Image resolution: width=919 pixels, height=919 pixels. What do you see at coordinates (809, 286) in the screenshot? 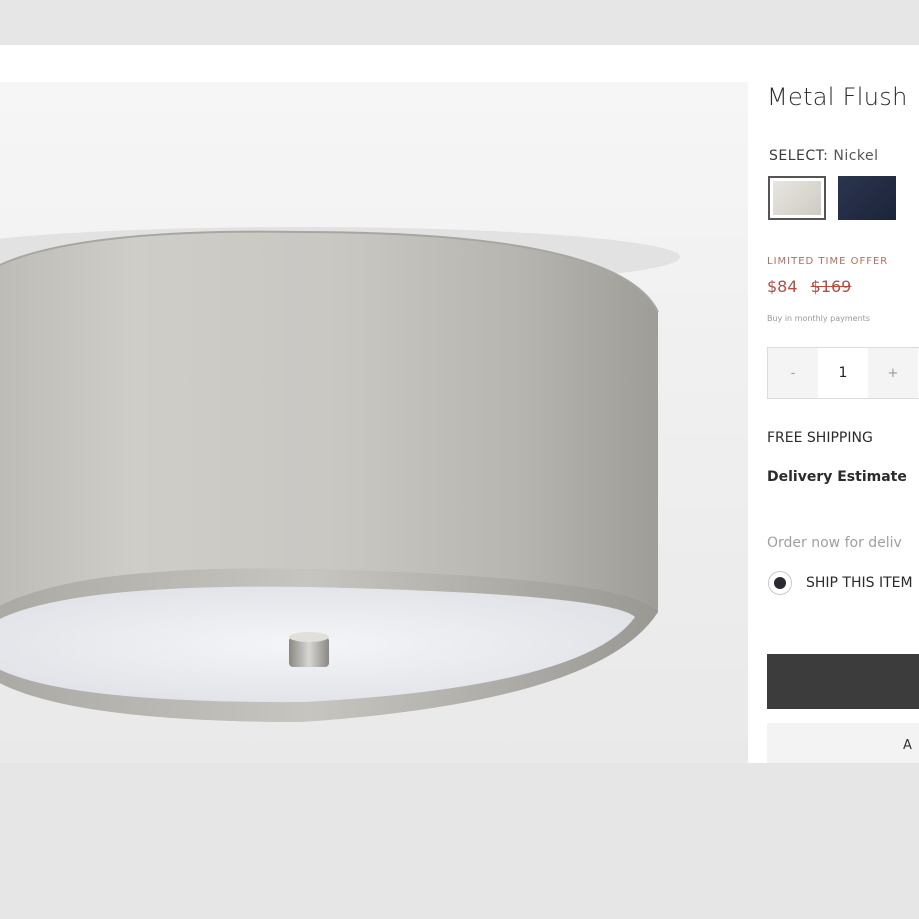
I see `price-line: $84 $169` at bounding box center [809, 286].